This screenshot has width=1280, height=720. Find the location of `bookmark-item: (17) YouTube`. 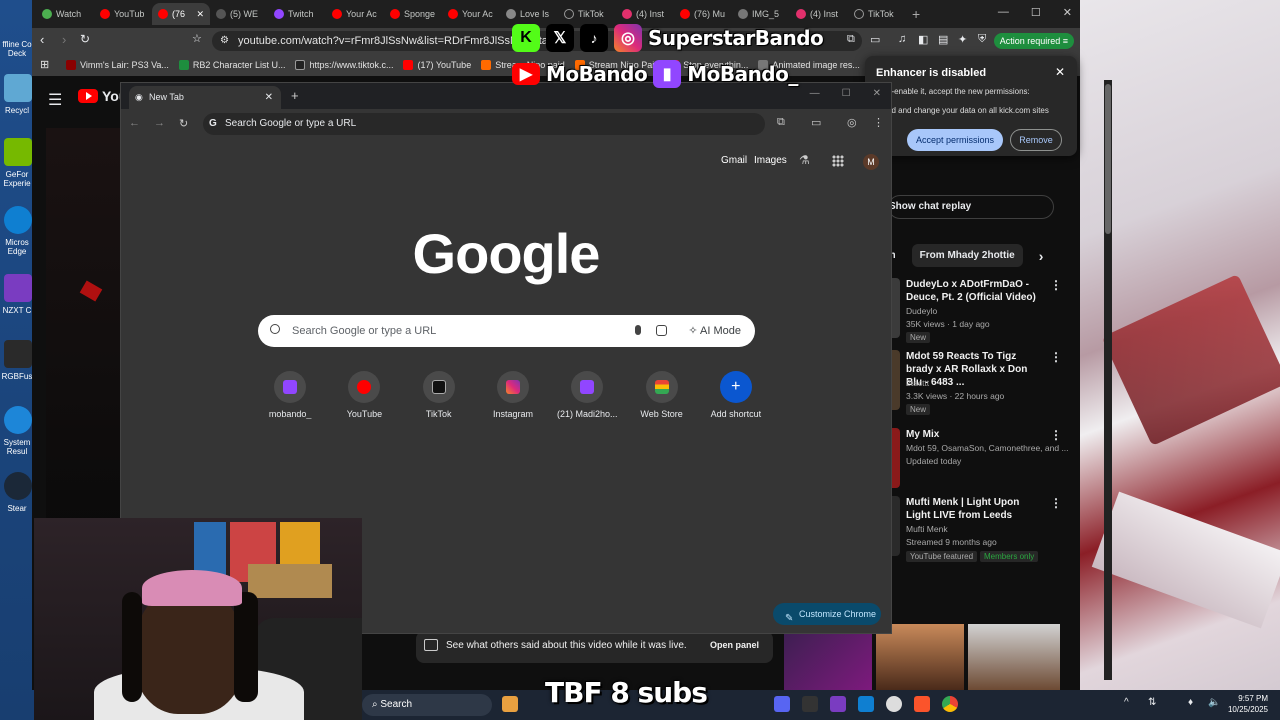

bookmark-item: (17) YouTube is located at coordinates (437, 65).